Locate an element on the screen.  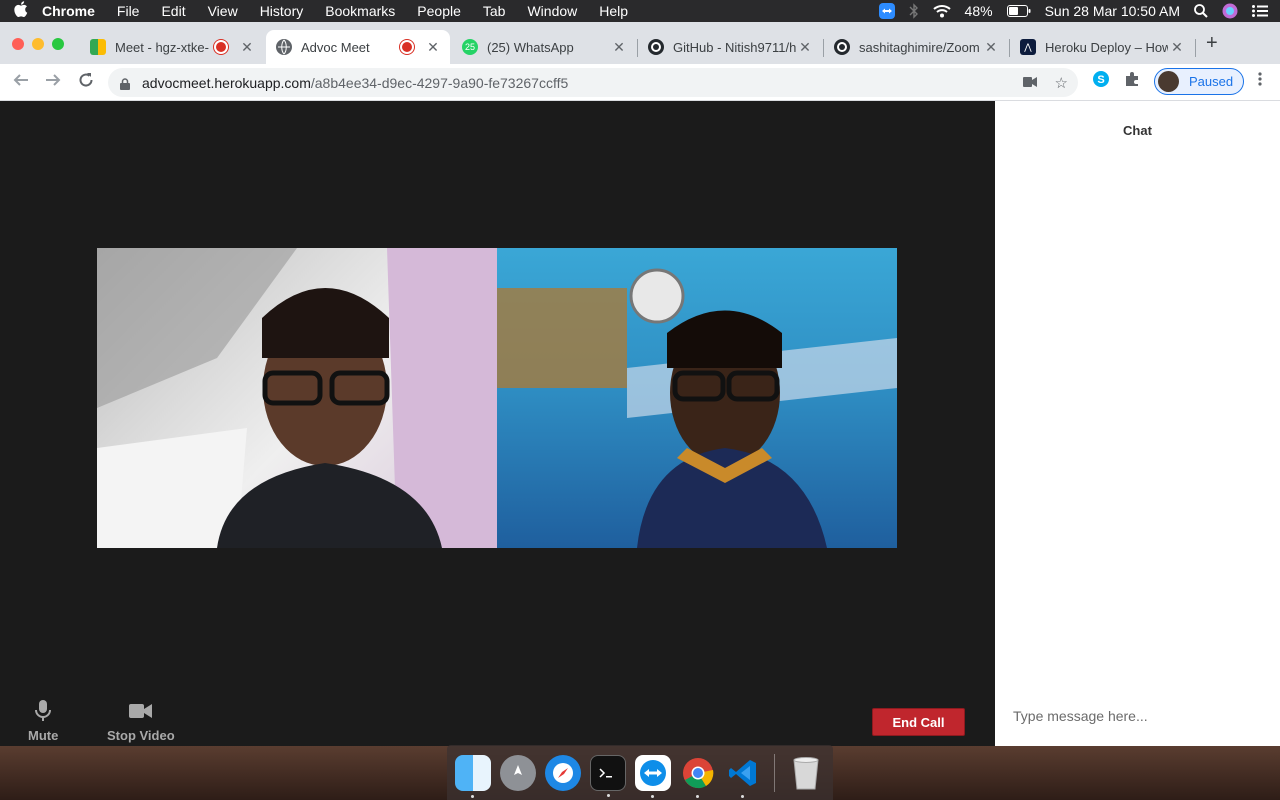
teamviewer-status-icon is located at coordinates (886, 11).